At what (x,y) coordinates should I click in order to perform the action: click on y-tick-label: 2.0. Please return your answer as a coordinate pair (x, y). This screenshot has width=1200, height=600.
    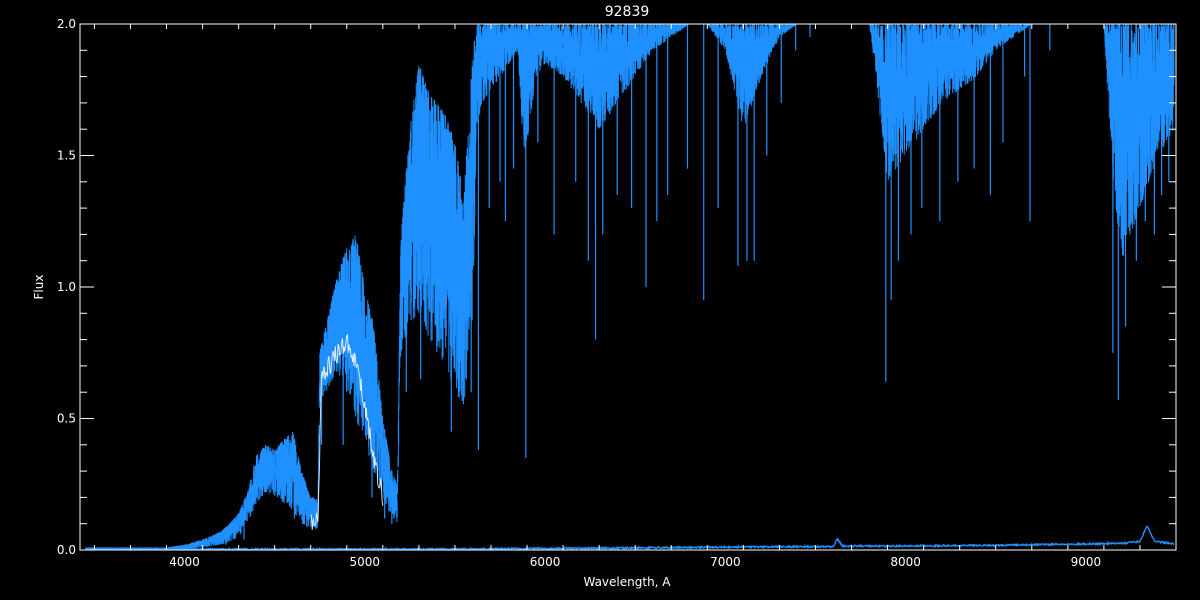
    Looking at the image, I should click on (66, 24).